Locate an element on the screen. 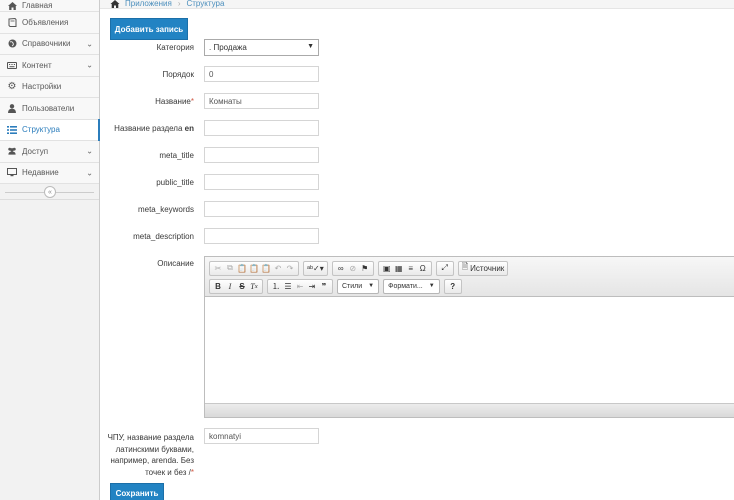 The image size is (734, 500). slug-label-line: точек и без / is located at coordinates (168, 472).